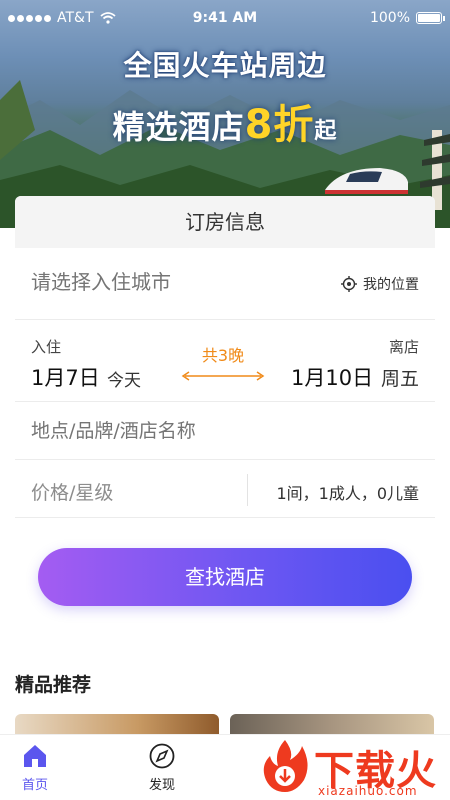 The height and width of the screenshot is (800, 450). Describe the element at coordinates (391, 285) in the screenshot. I see `my-location-label: 我的位置` at that location.